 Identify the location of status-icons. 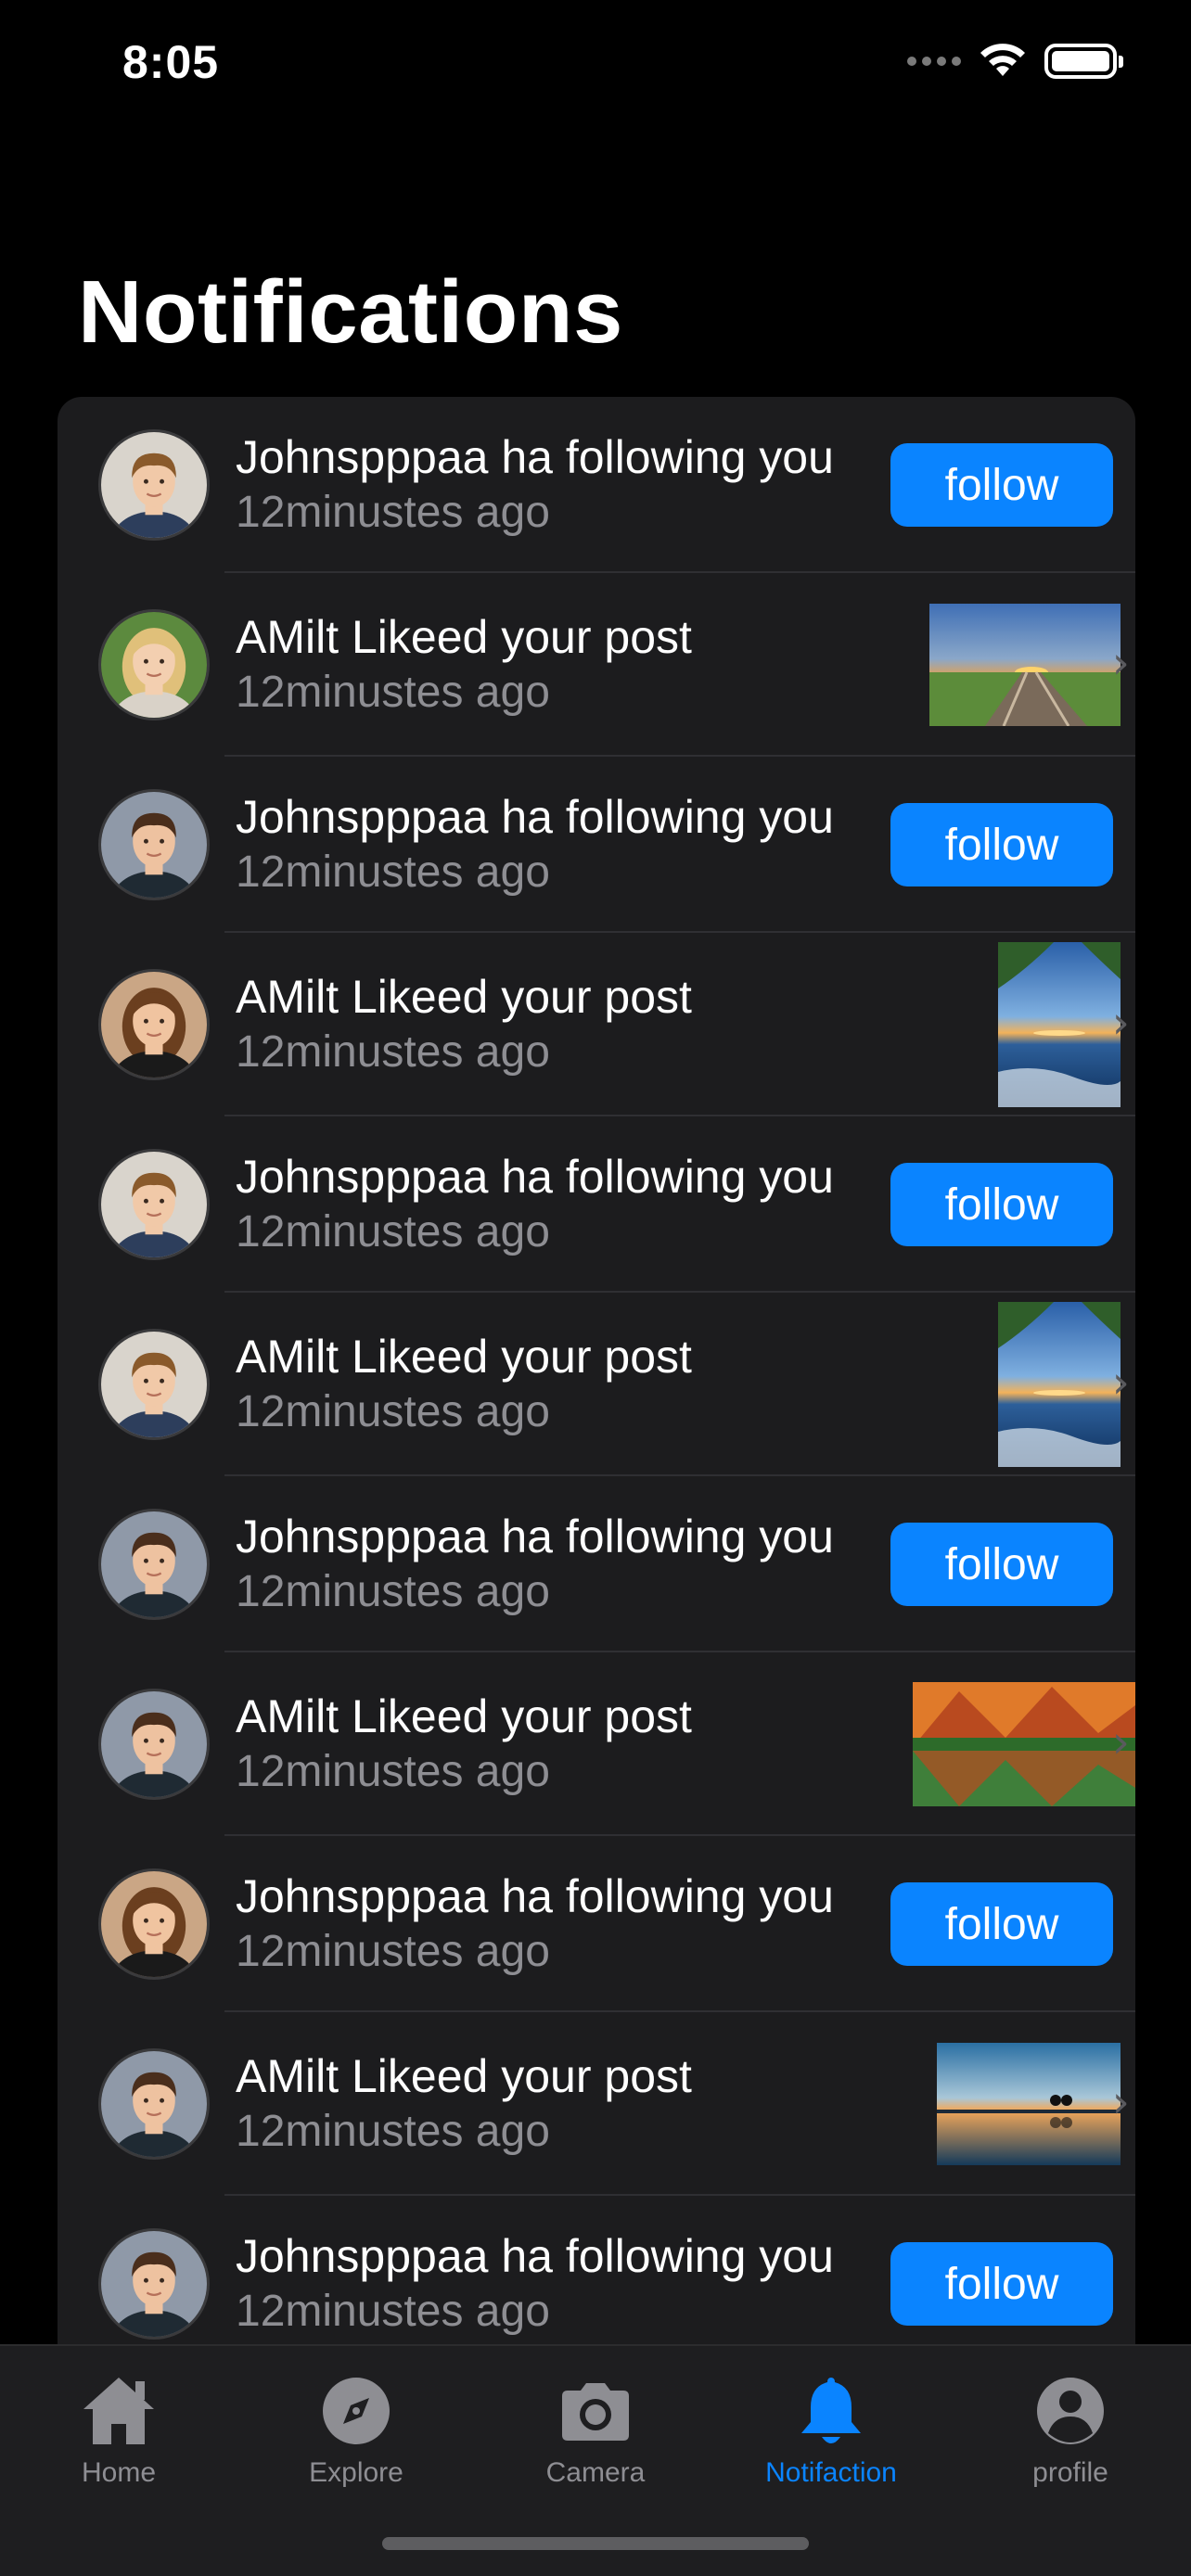
(1015, 61).